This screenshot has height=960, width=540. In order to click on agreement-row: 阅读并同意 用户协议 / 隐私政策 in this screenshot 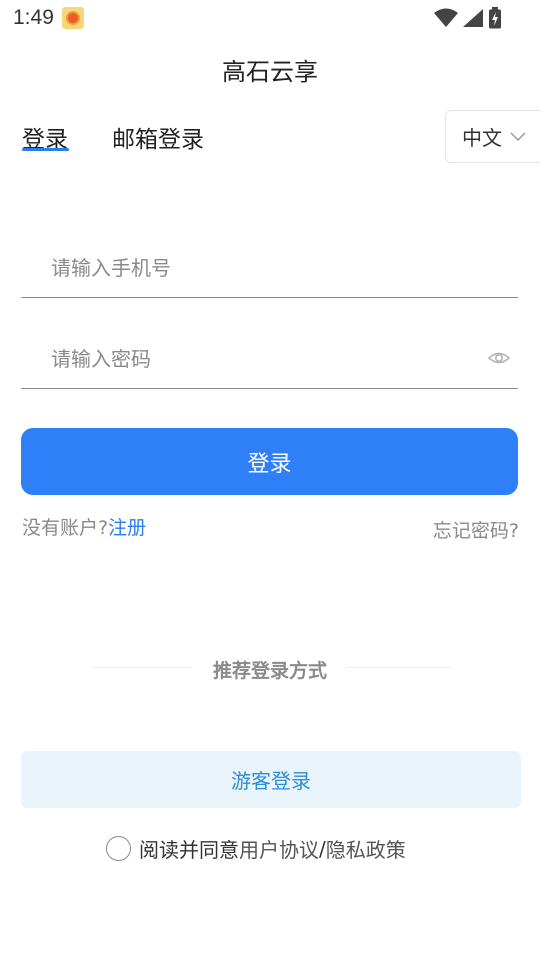, I will do `click(256, 848)`.